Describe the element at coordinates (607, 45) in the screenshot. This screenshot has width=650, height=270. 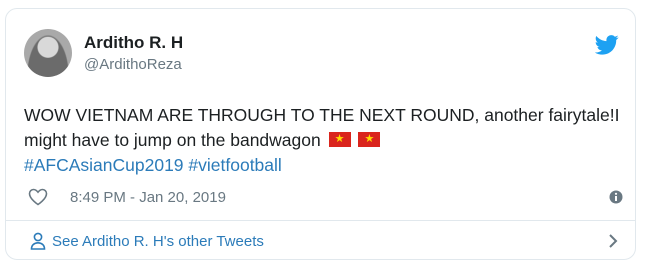
I see `twitter-bird-icon` at that location.